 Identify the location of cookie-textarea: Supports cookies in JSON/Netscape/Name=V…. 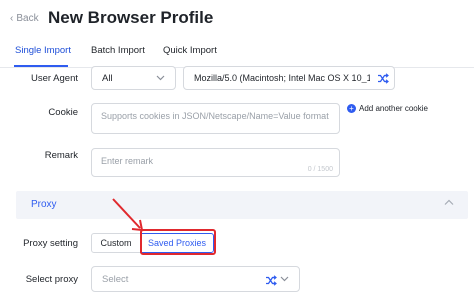
(215, 118).